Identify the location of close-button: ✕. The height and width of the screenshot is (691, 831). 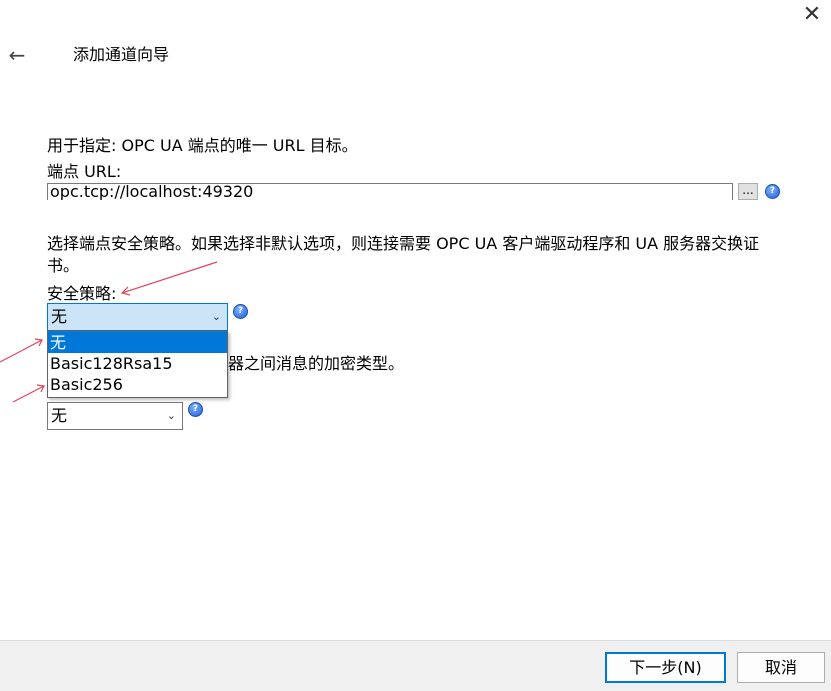
(812, 16).